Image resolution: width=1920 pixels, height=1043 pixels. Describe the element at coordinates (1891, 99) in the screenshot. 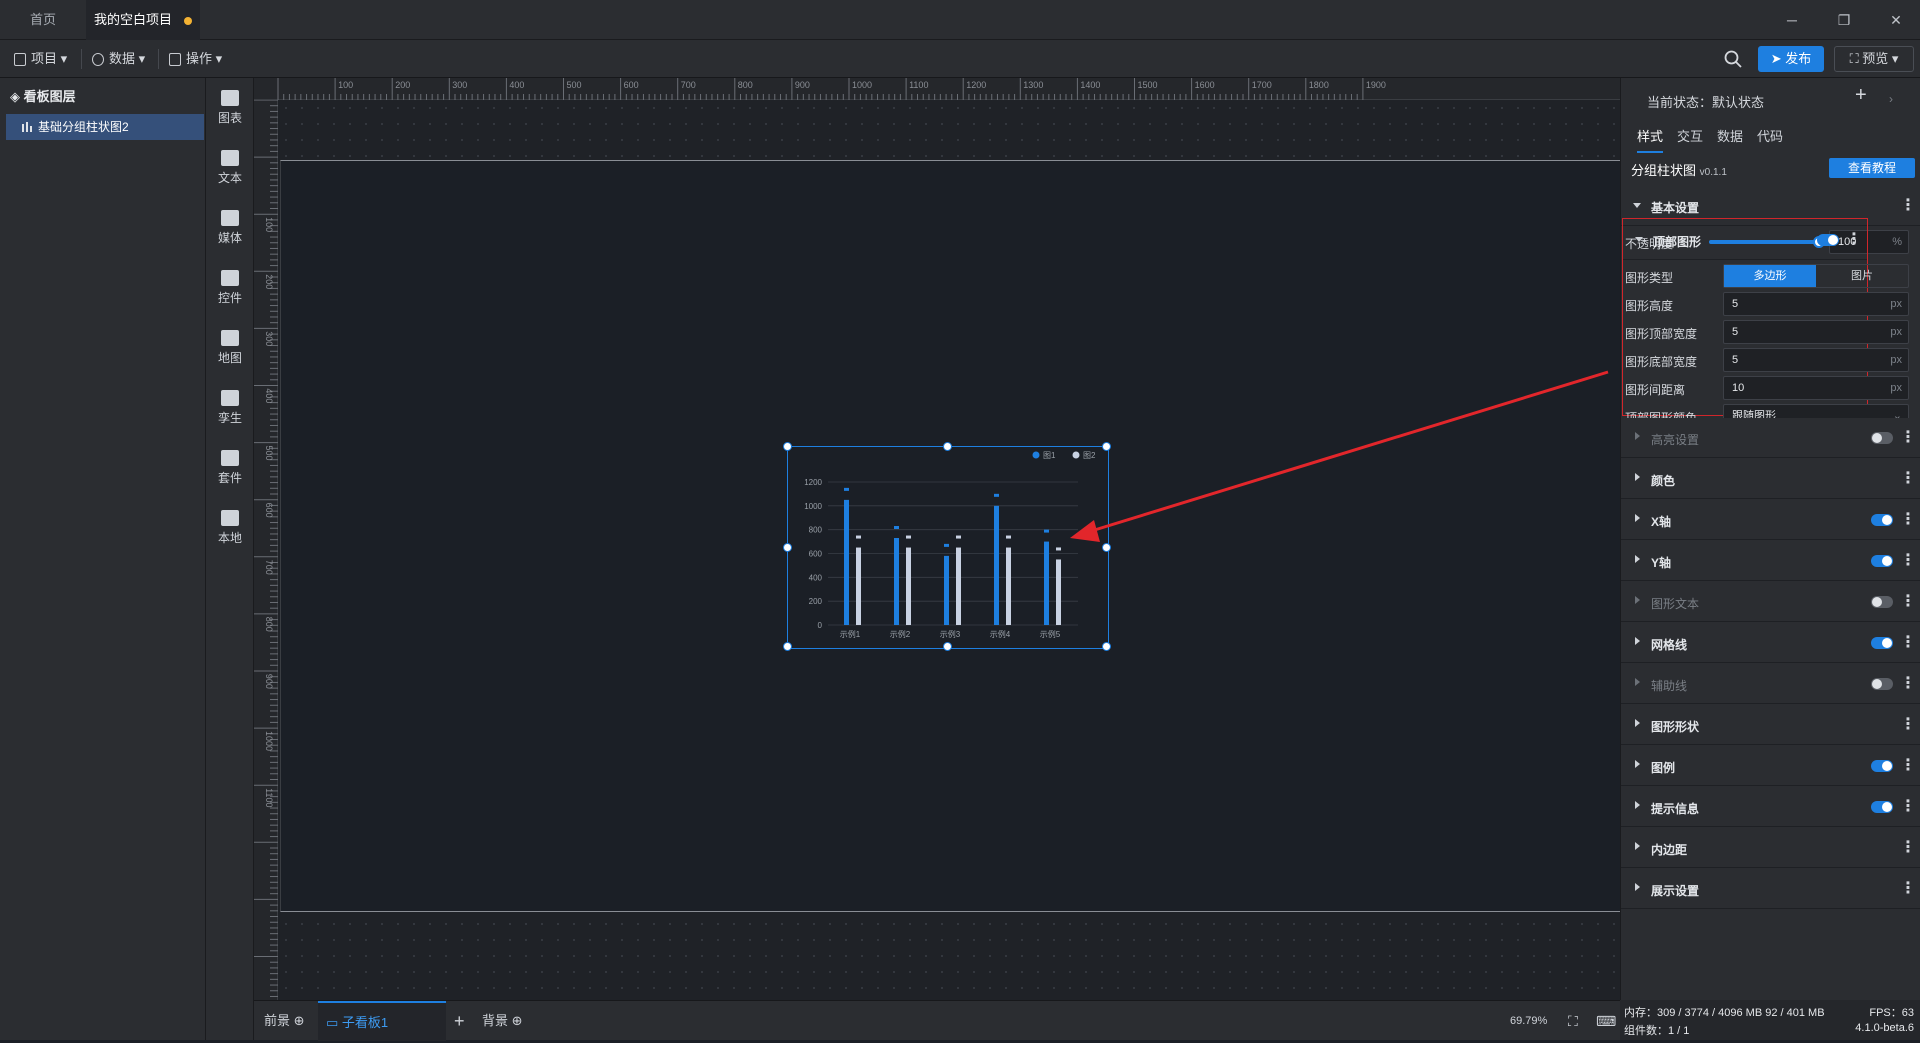

I see `chevron-right-icon: ›` at that location.